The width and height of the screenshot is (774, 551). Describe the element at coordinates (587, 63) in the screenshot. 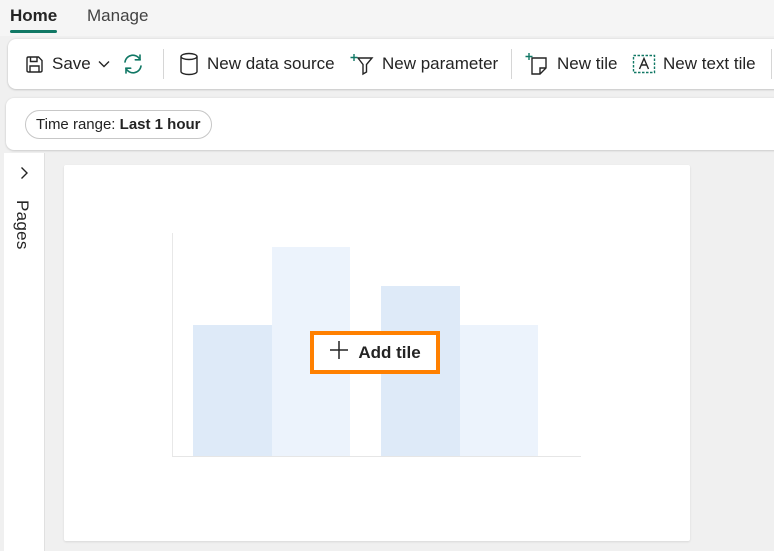

I see `new-tile-label: New tile` at that location.